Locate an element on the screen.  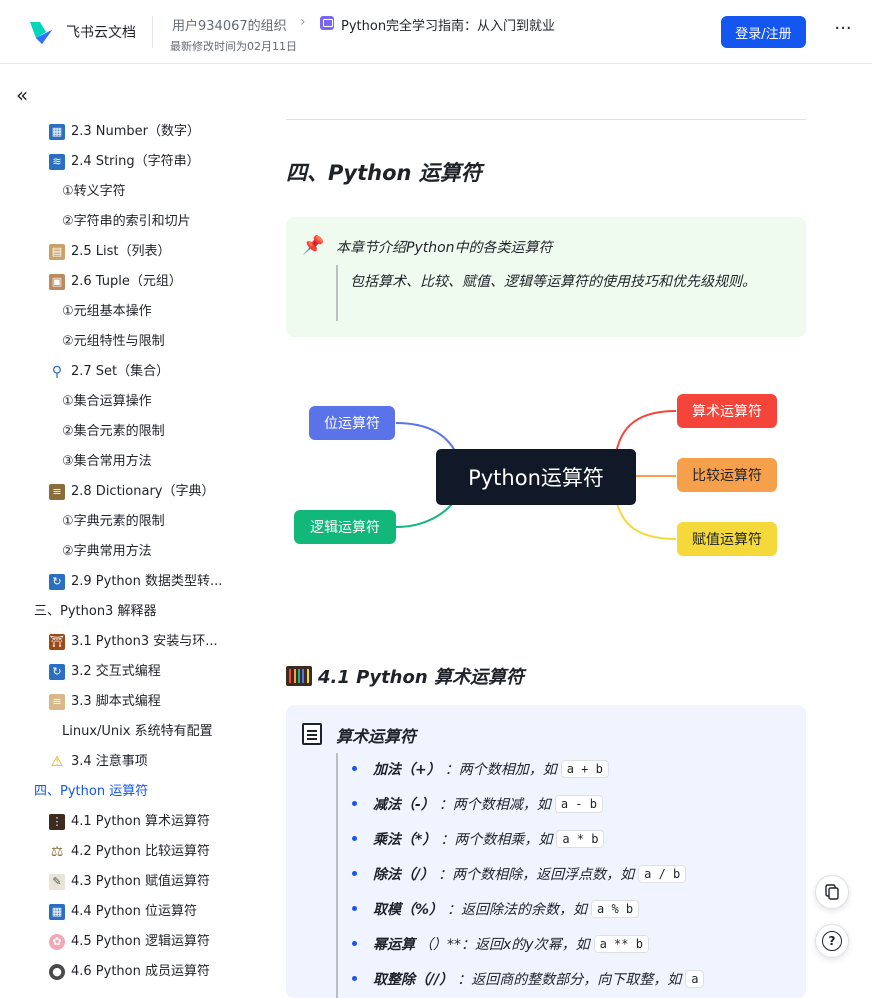
copy-glyph is located at coordinates (832, 892).